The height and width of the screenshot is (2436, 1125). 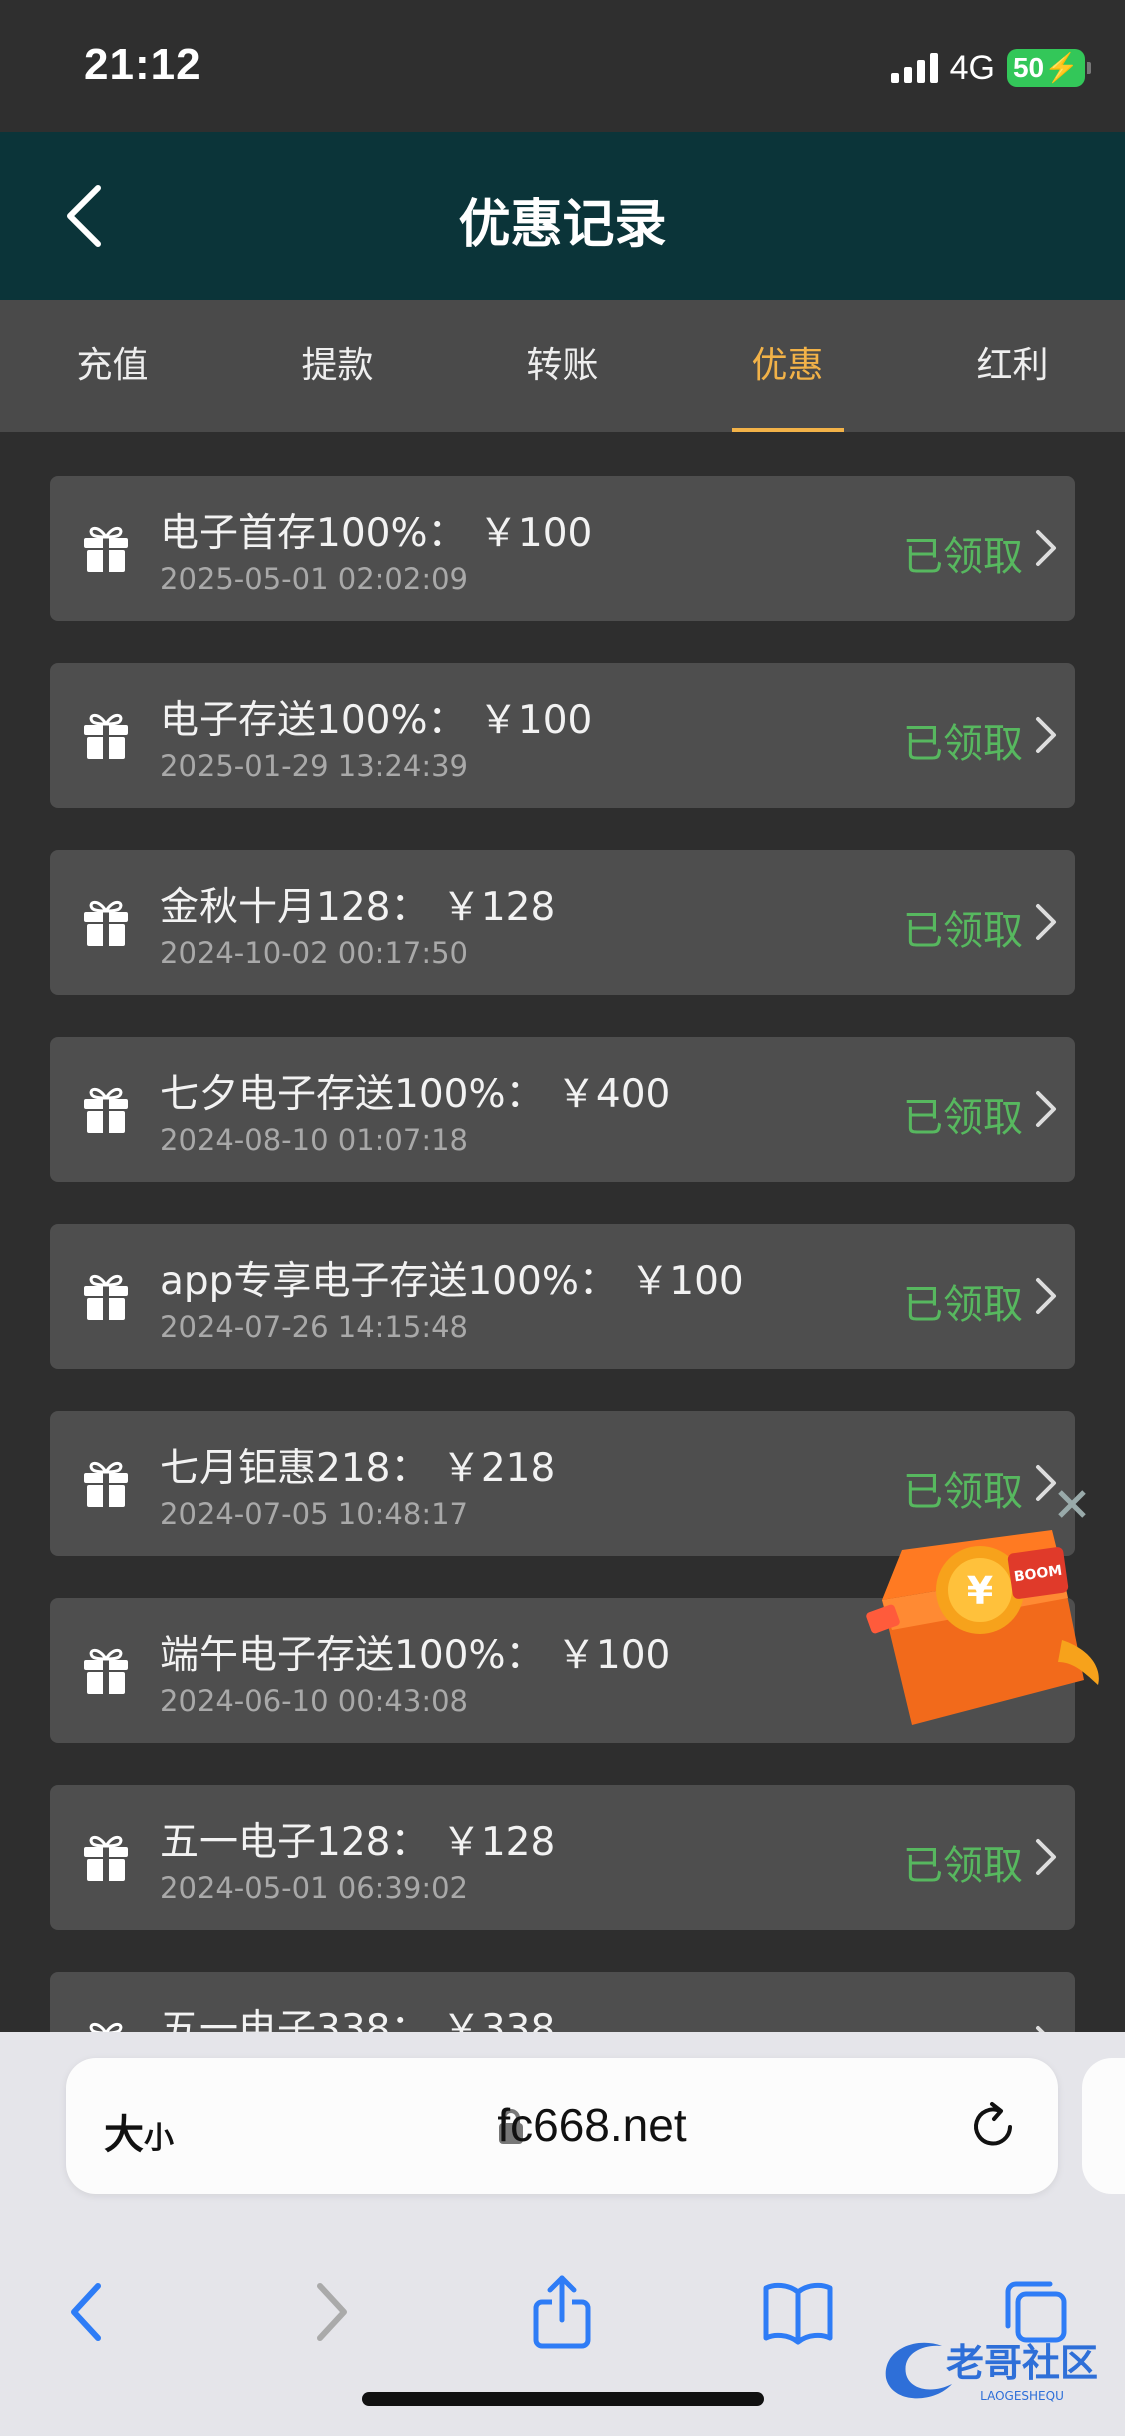 I want to click on record-title: 五一电子128： ￥128, so click(x=358, y=1842).